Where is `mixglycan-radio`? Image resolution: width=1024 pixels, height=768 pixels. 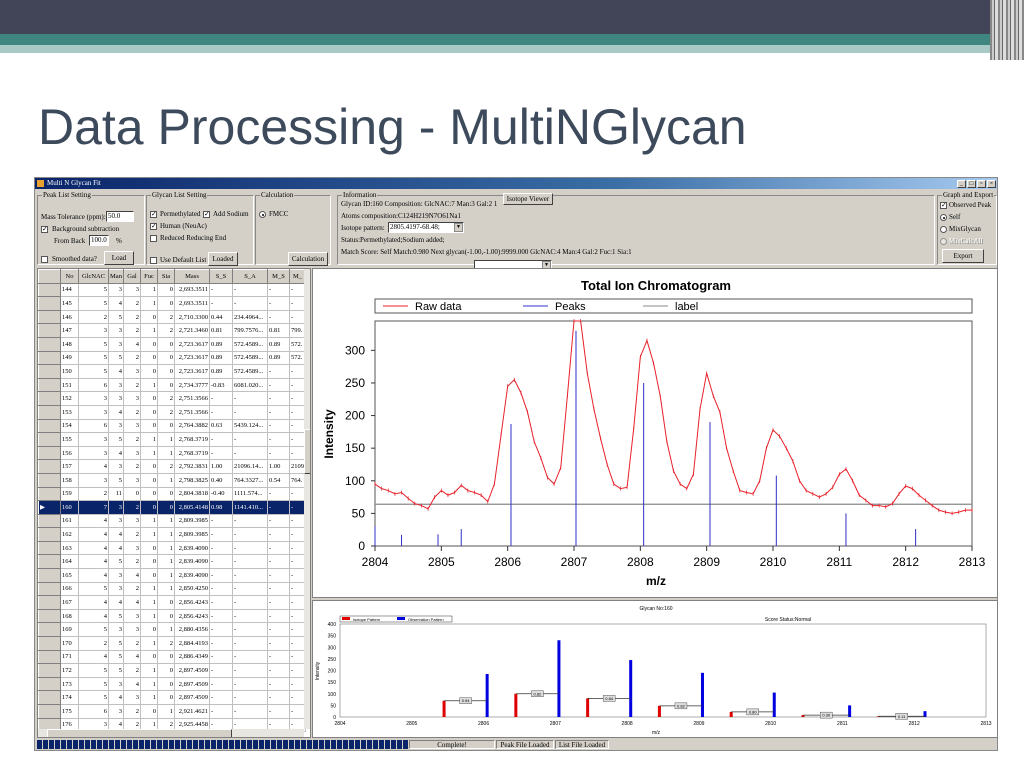
mixglycan-radio is located at coordinates (943, 229).